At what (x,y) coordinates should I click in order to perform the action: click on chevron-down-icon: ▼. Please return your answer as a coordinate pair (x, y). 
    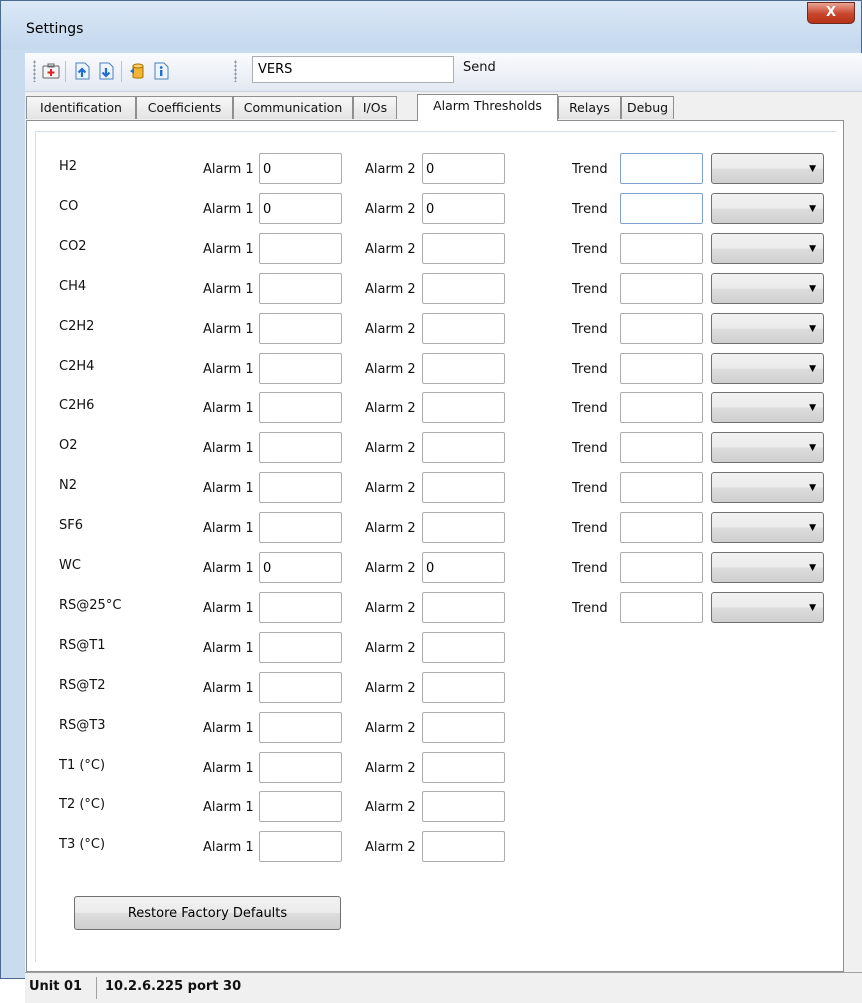
    Looking at the image, I should click on (812, 328).